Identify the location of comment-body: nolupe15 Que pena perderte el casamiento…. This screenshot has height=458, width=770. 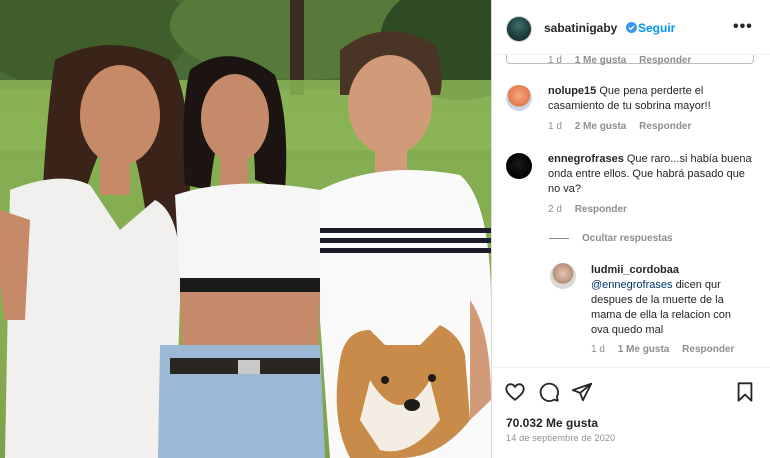
(648, 99).